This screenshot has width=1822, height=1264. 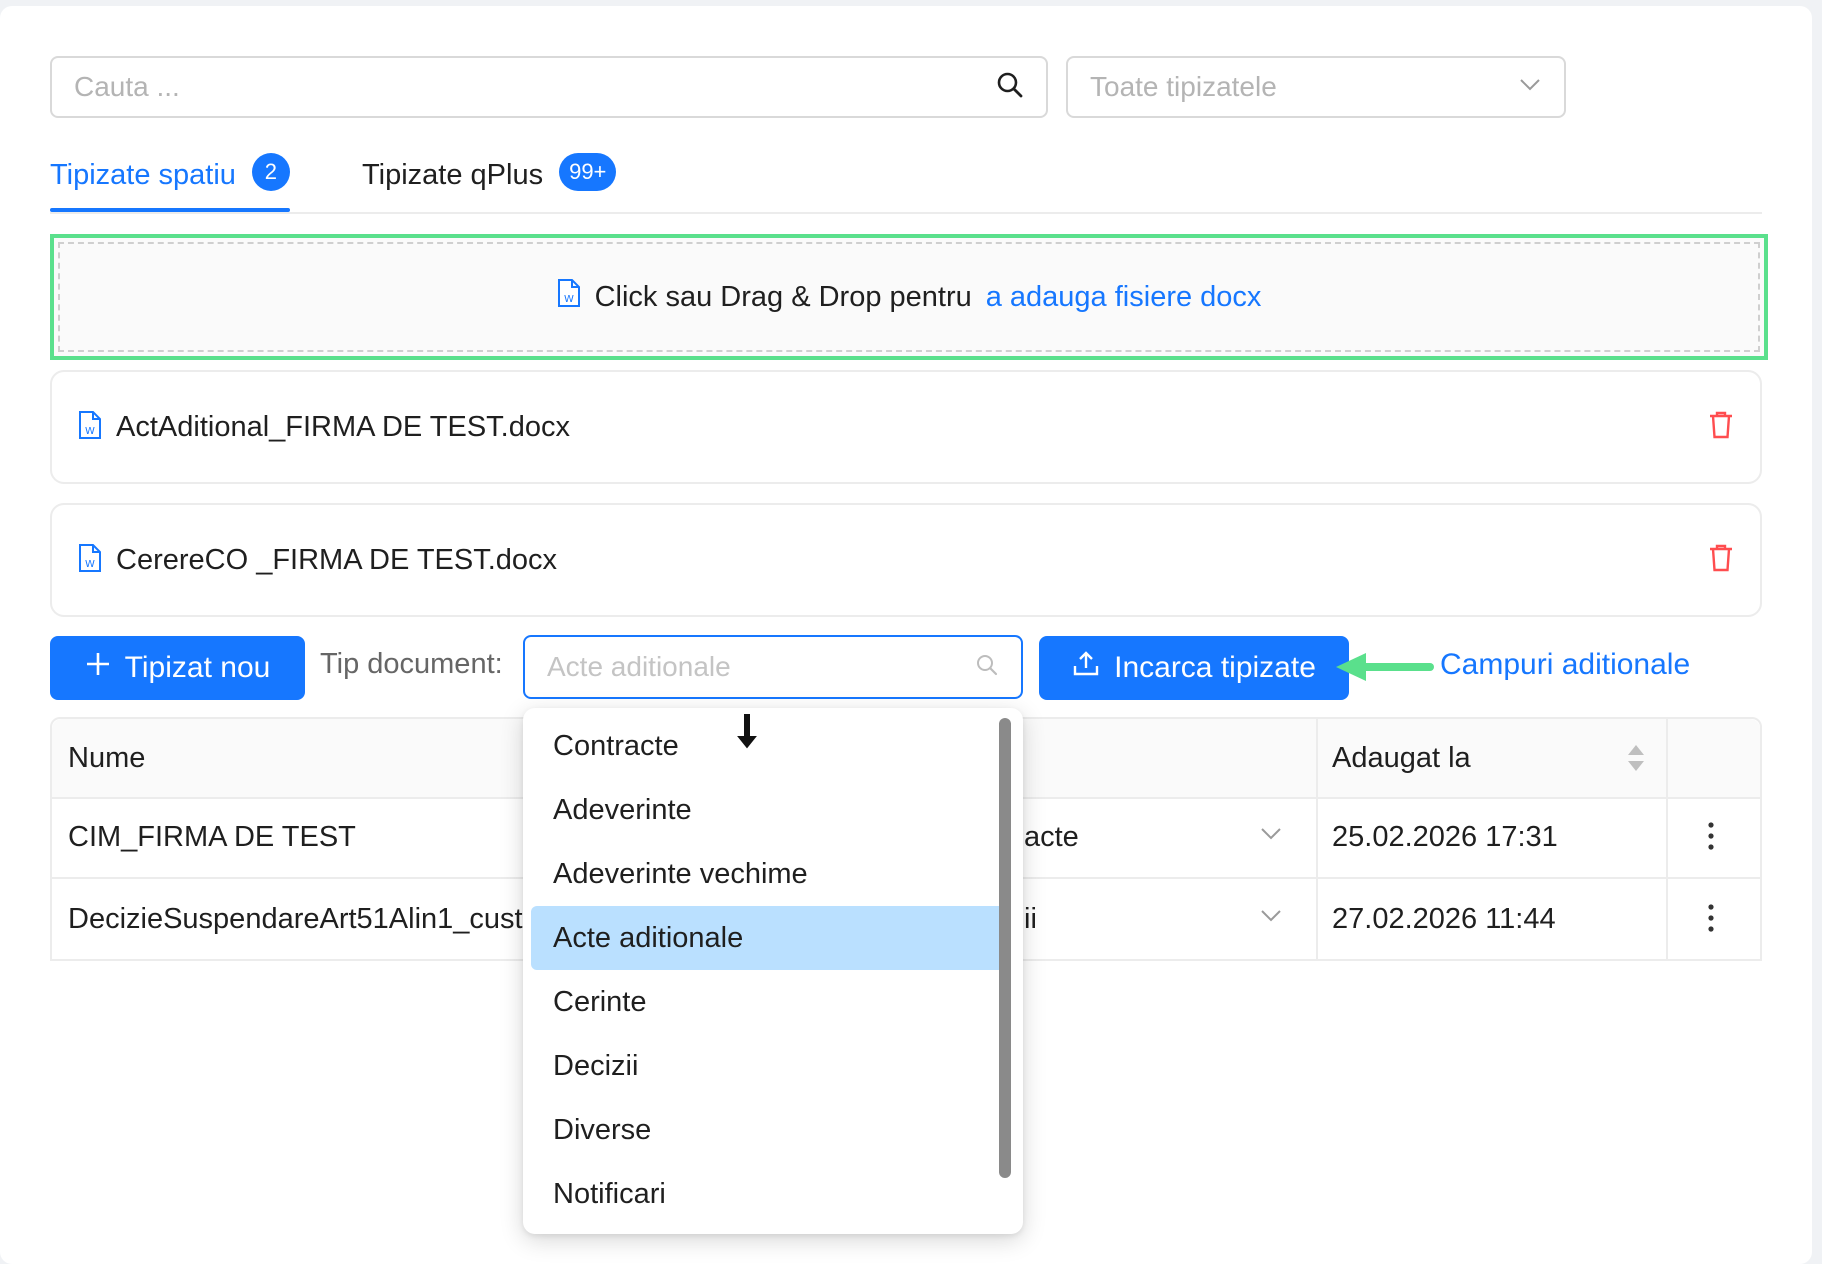 What do you see at coordinates (1445, 836) in the screenshot?
I see `row-added: 25.02.2026 17:31` at bounding box center [1445, 836].